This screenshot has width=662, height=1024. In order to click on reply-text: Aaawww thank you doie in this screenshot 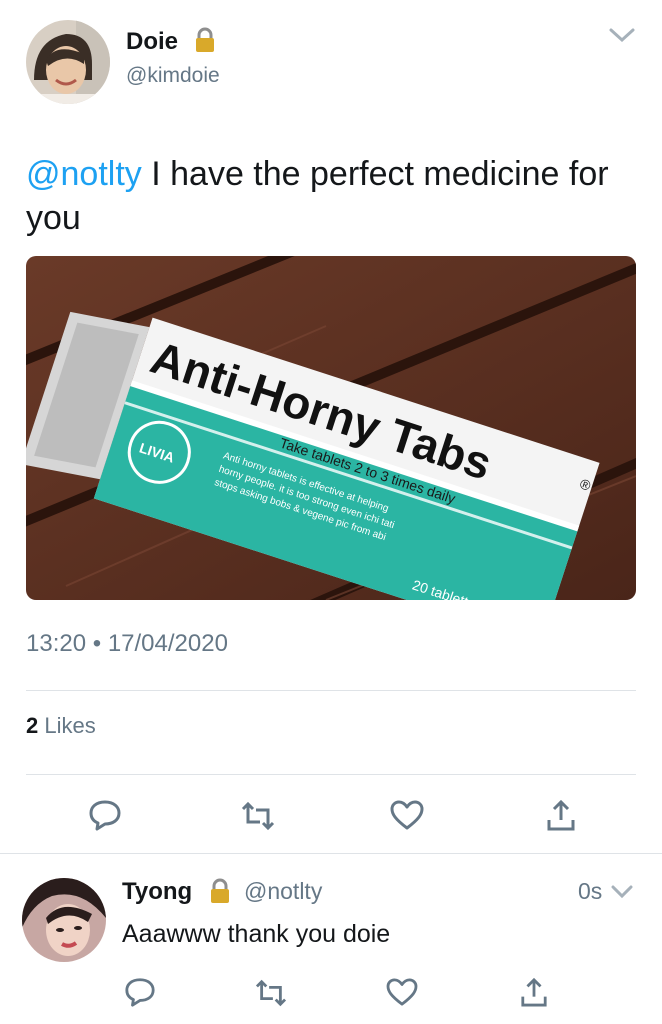, I will do `click(256, 934)`.